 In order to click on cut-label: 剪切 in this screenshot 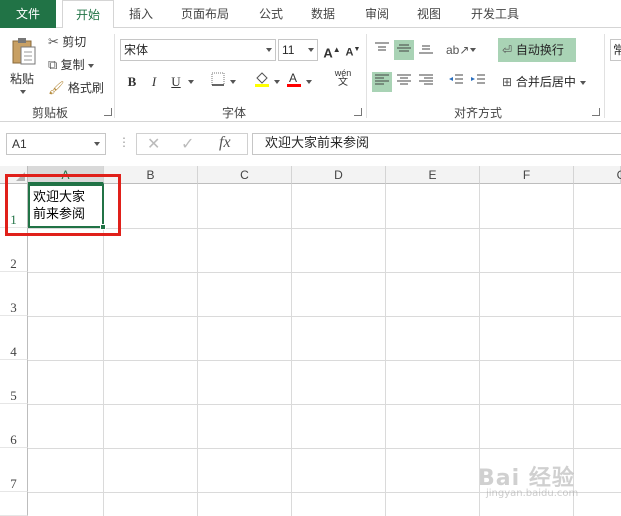, I will do `click(74, 42)`.